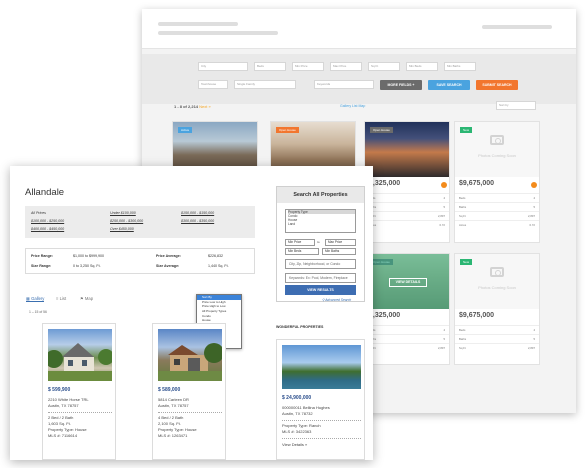 The image size is (585, 468). What do you see at coordinates (463, 339) in the screenshot?
I see `detail-label: Baths` at bounding box center [463, 339].